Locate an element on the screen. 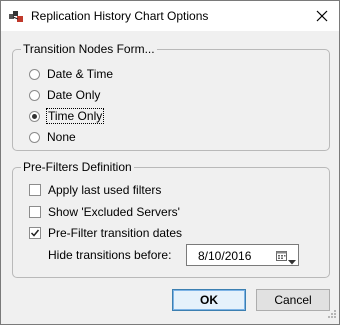  checkbox-show-excluded-servers: Show 'Excluded Servers' is located at coordinates (104, 212).